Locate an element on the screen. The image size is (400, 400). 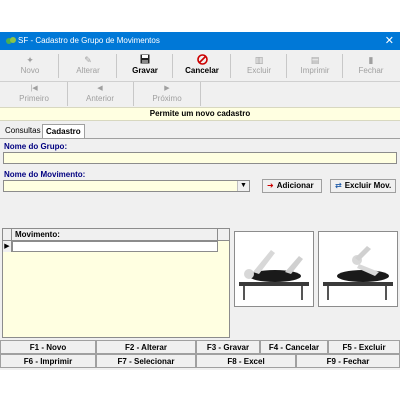
grid-header: Movimento: is located at coordinates (116, 235).